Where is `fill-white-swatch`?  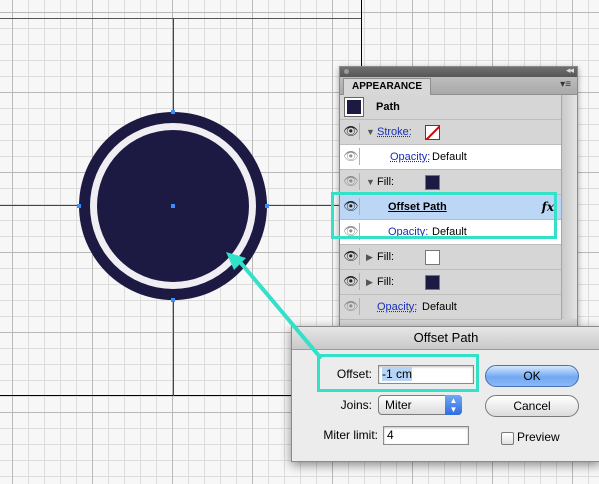 fill-white-swatch is located at coordinates (432, 257).